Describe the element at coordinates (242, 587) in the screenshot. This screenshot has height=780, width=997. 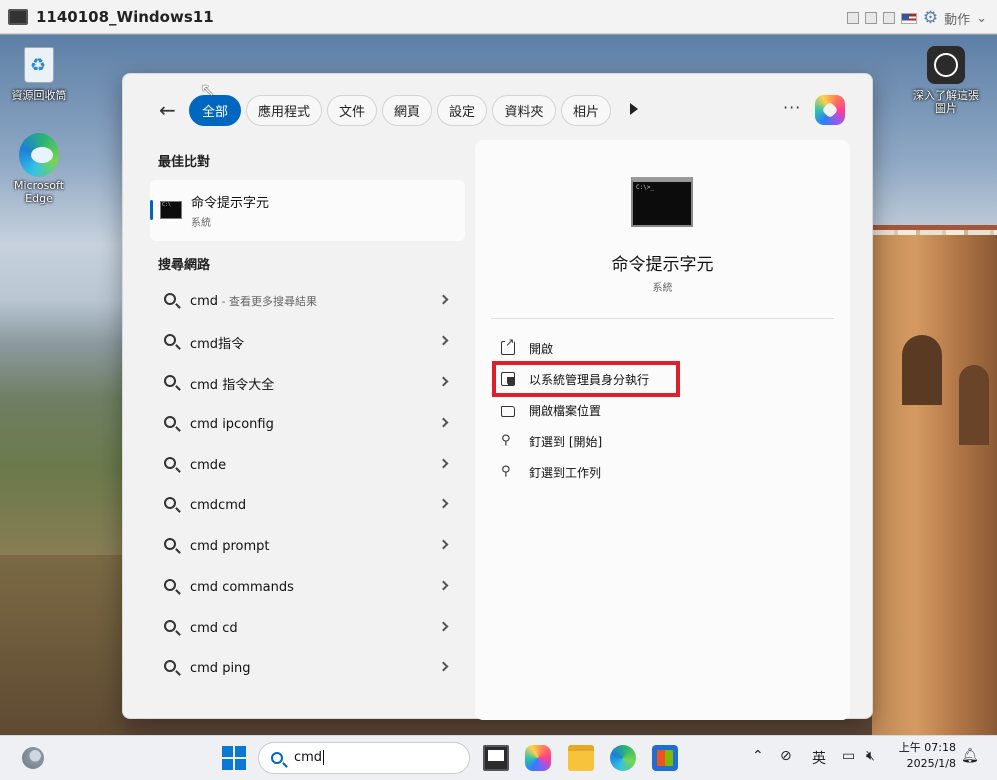
I see `web-result-text: cmd commands` at that location.